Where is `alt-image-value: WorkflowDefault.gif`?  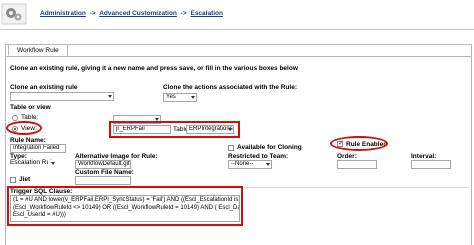
alt-image-value: WorkflowDefault.gif is located at coordinates (104, 164).